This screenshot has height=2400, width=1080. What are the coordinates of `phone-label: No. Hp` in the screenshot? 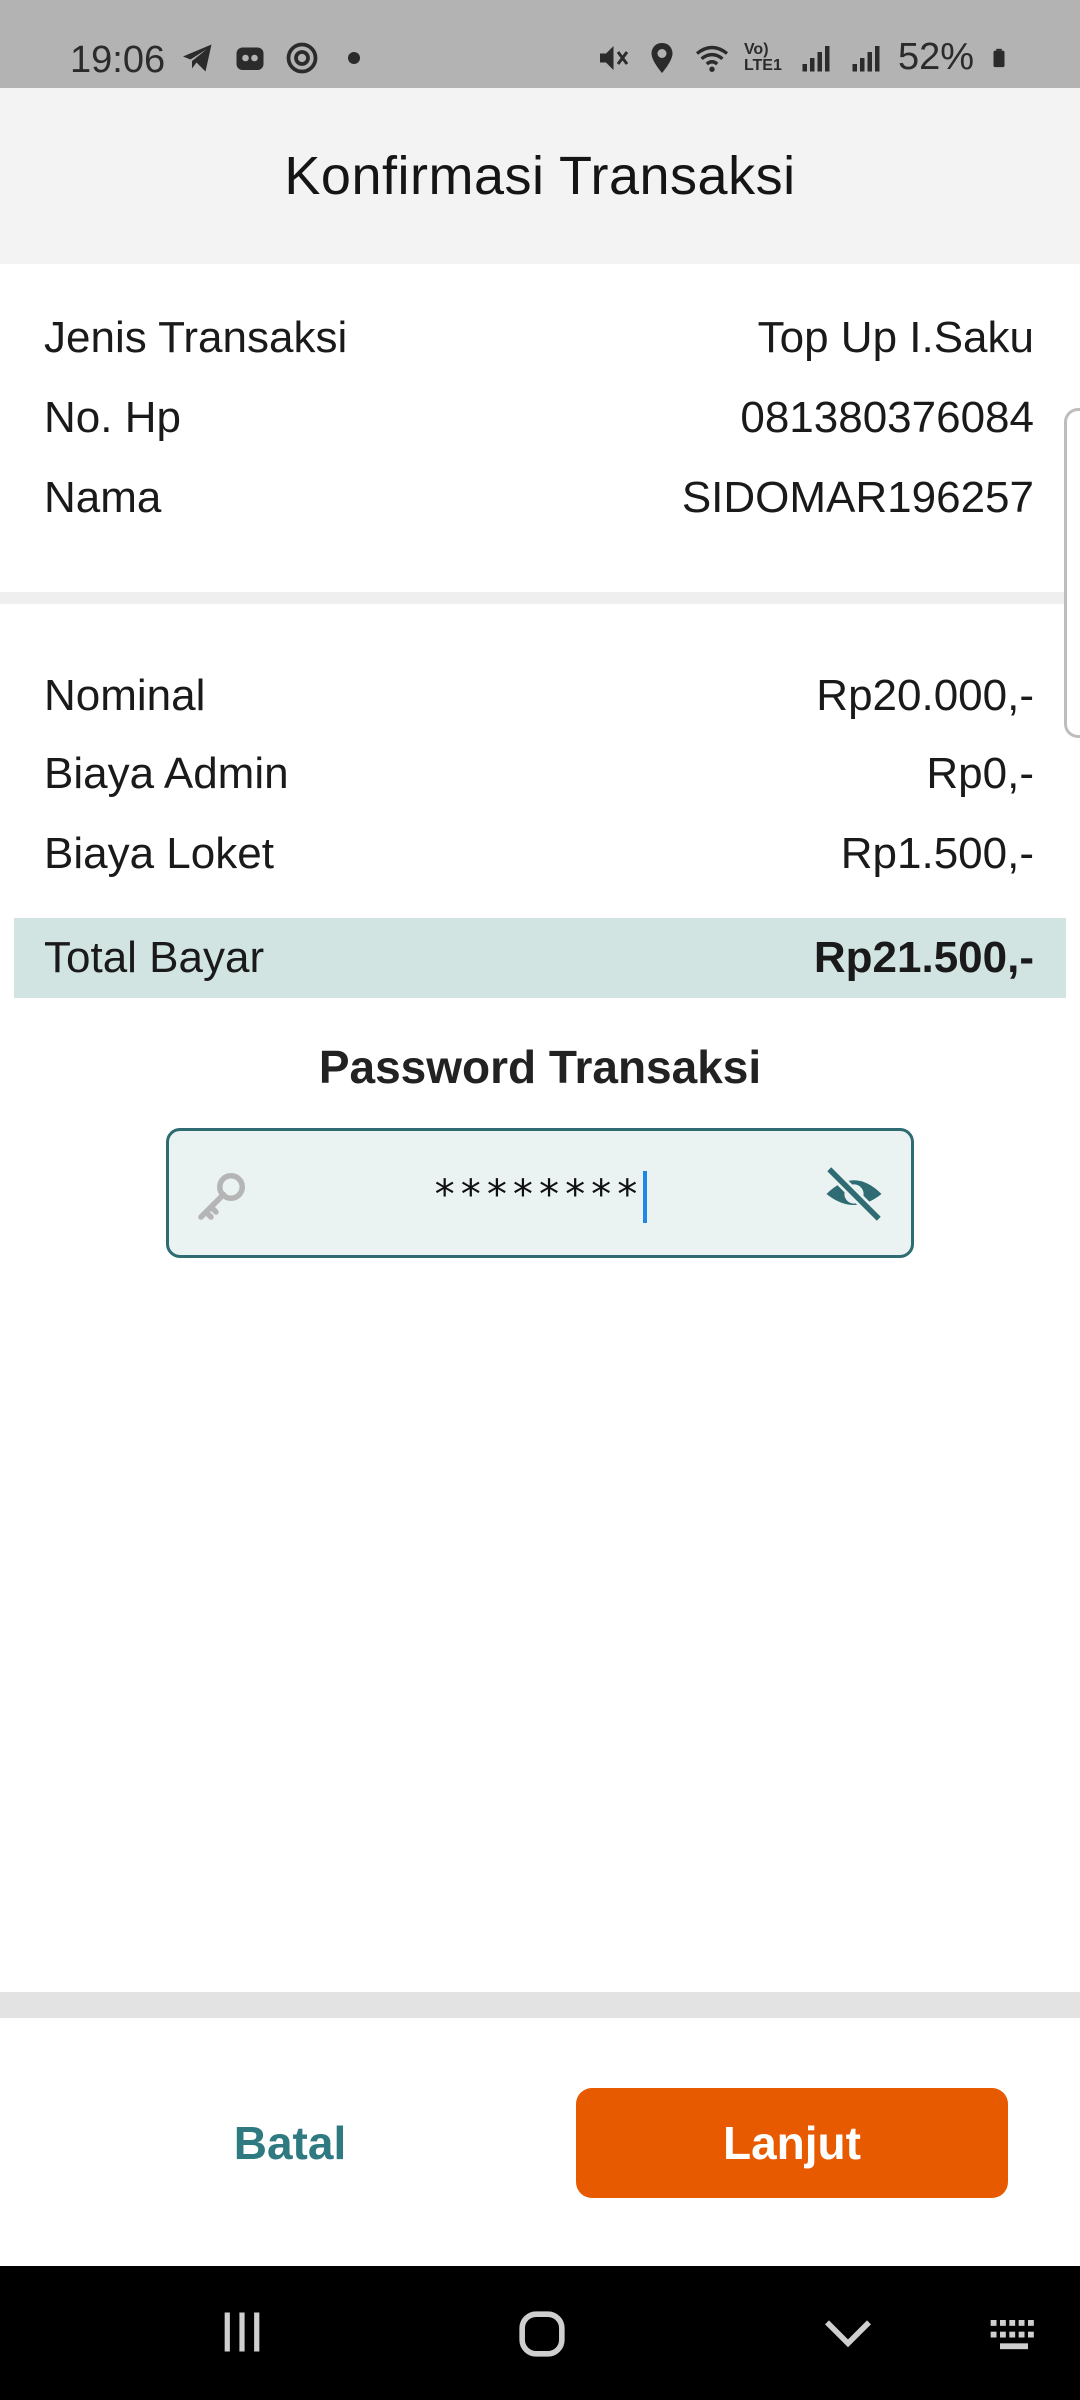 It's located at (112, 417).